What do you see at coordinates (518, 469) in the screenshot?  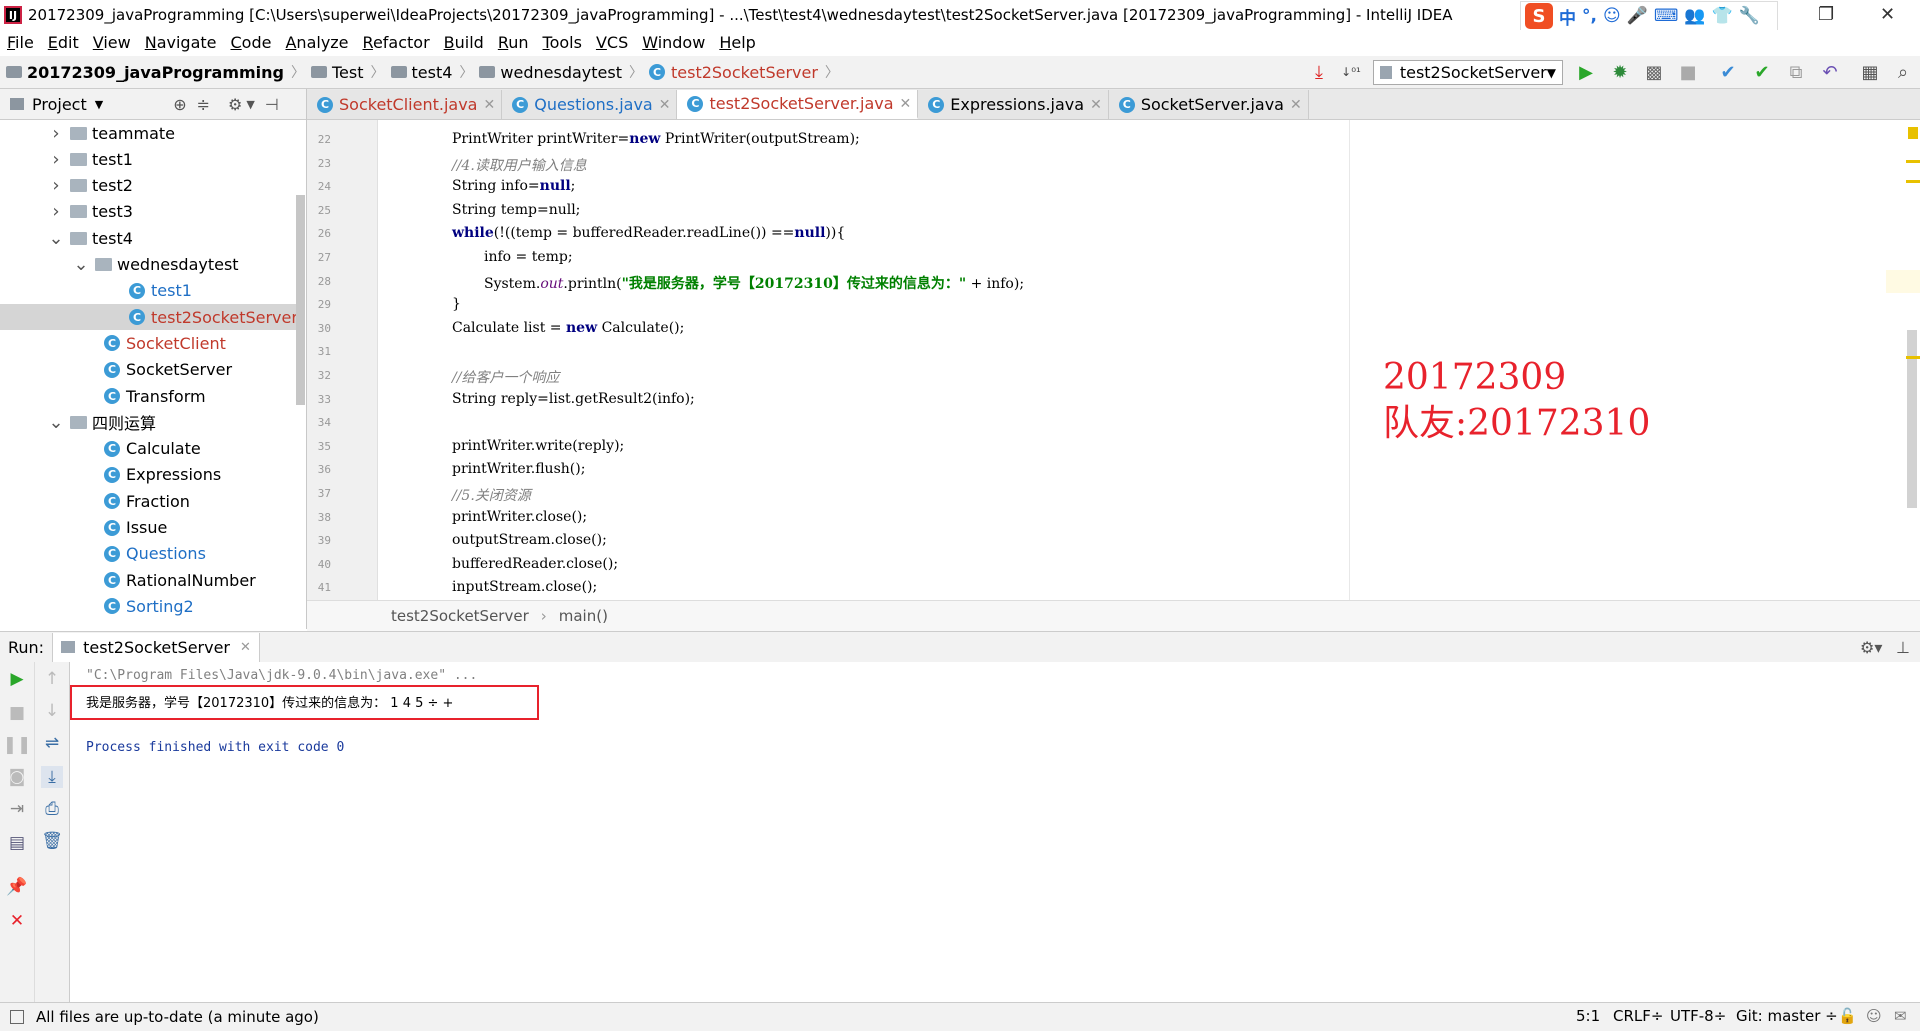 I see `code-line: printWriter.flush();` at bounding box center [518, 469].